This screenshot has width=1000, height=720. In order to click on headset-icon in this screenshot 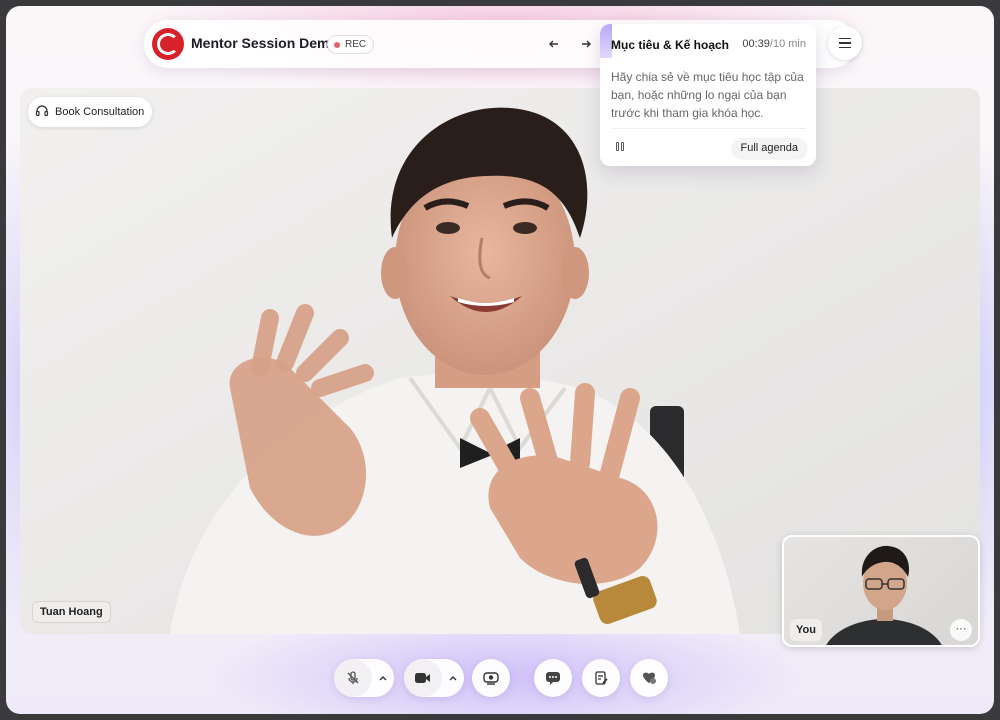, I will do `click(42, 112)`.